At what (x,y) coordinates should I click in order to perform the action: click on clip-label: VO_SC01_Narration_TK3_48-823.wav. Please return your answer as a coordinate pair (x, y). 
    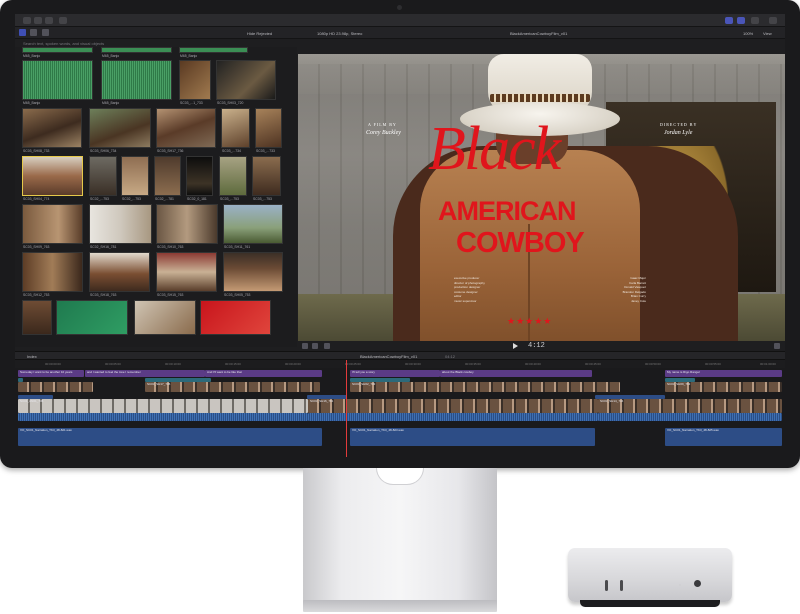
    Looking at the image, I should click on (378, 430).